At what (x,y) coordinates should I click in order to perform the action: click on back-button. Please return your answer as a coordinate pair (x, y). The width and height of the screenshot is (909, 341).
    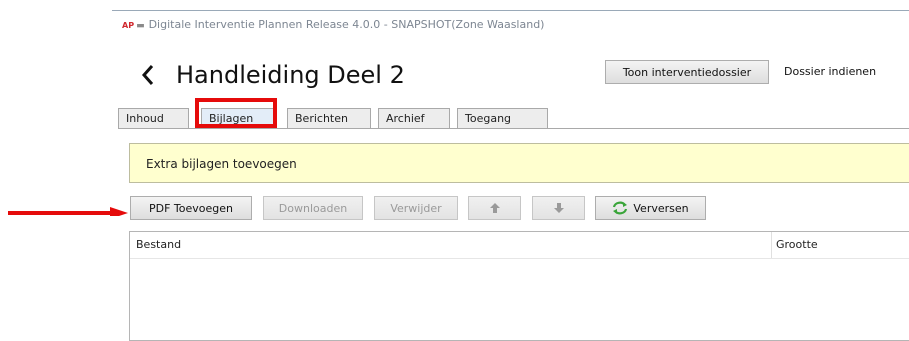
    Looking at the image, I should click on (148, 77).